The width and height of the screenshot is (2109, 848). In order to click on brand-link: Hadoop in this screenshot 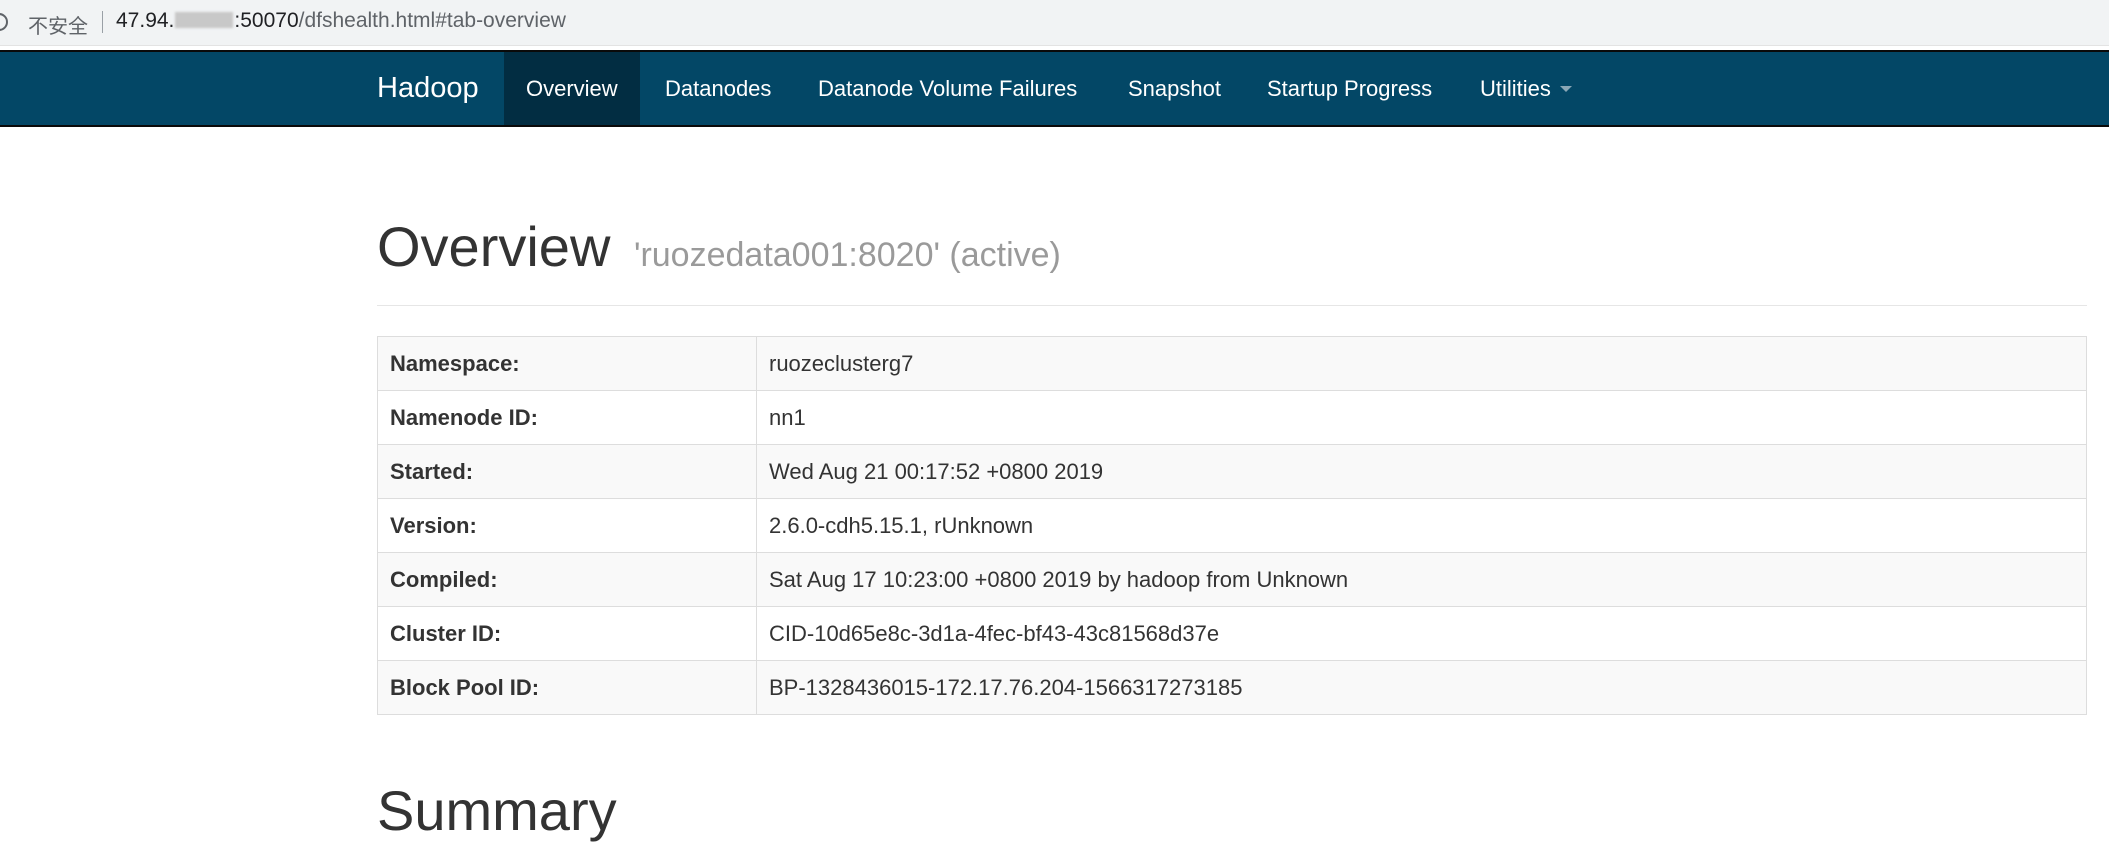, I will do `click(428, 88)`.